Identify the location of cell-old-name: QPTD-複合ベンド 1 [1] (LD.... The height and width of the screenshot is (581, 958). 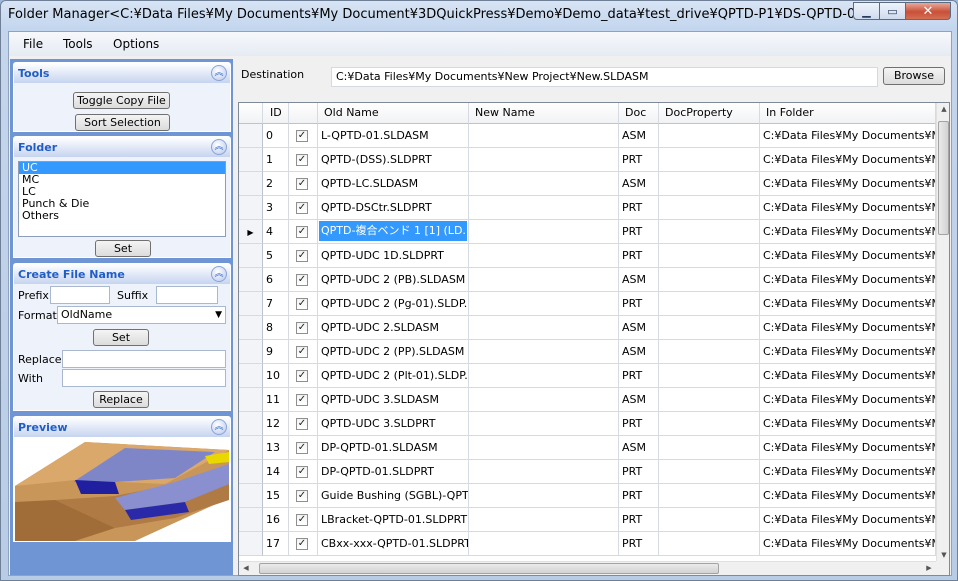
(393, 232).